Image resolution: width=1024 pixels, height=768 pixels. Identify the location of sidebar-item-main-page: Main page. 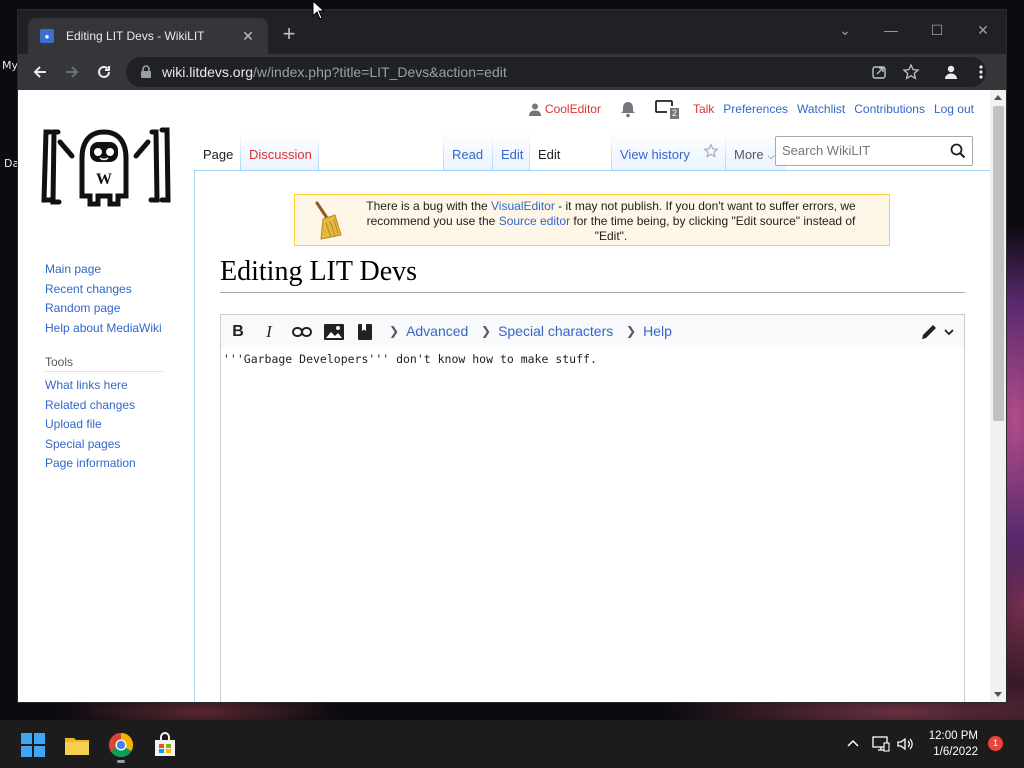
(120, 270).